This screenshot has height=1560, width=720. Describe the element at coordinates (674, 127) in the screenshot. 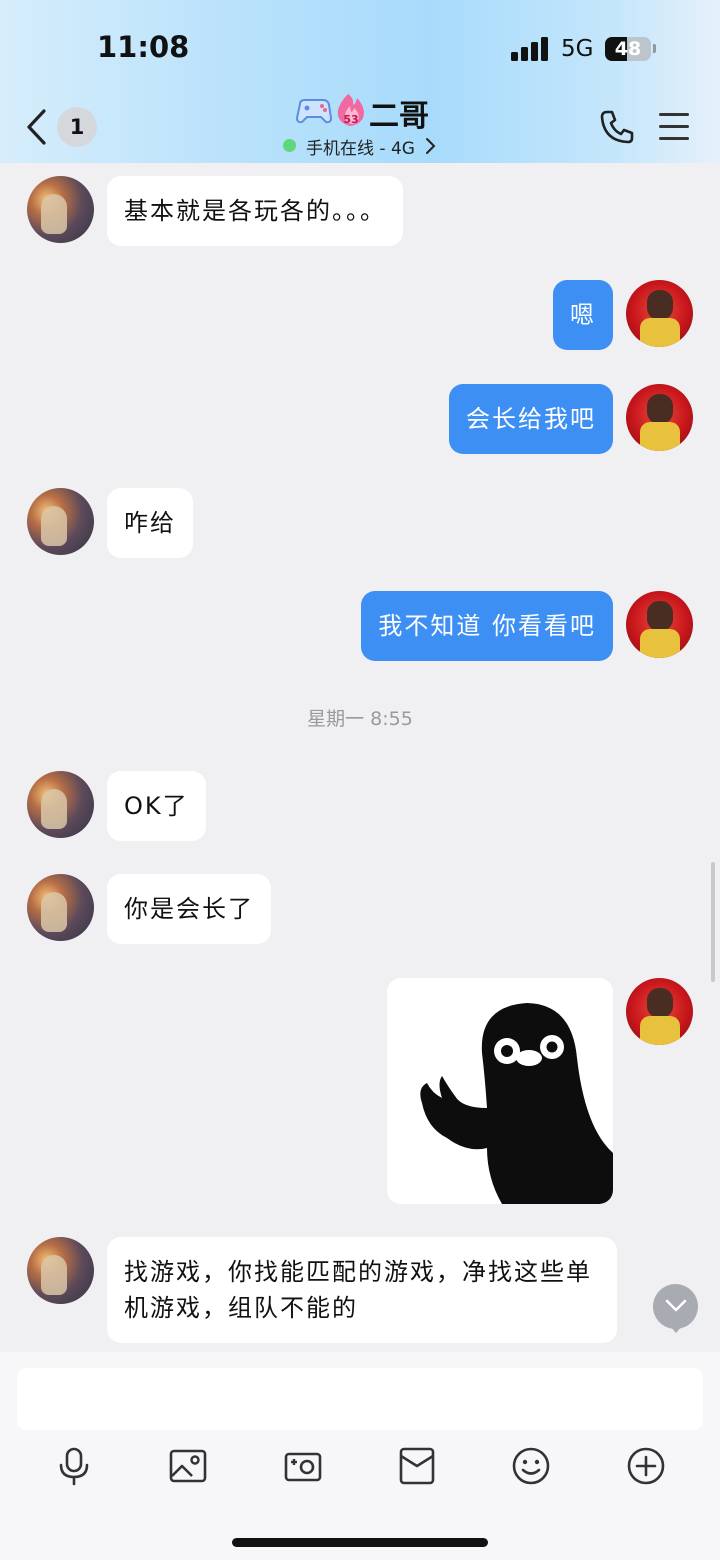

I see `menu-icon` at that location.